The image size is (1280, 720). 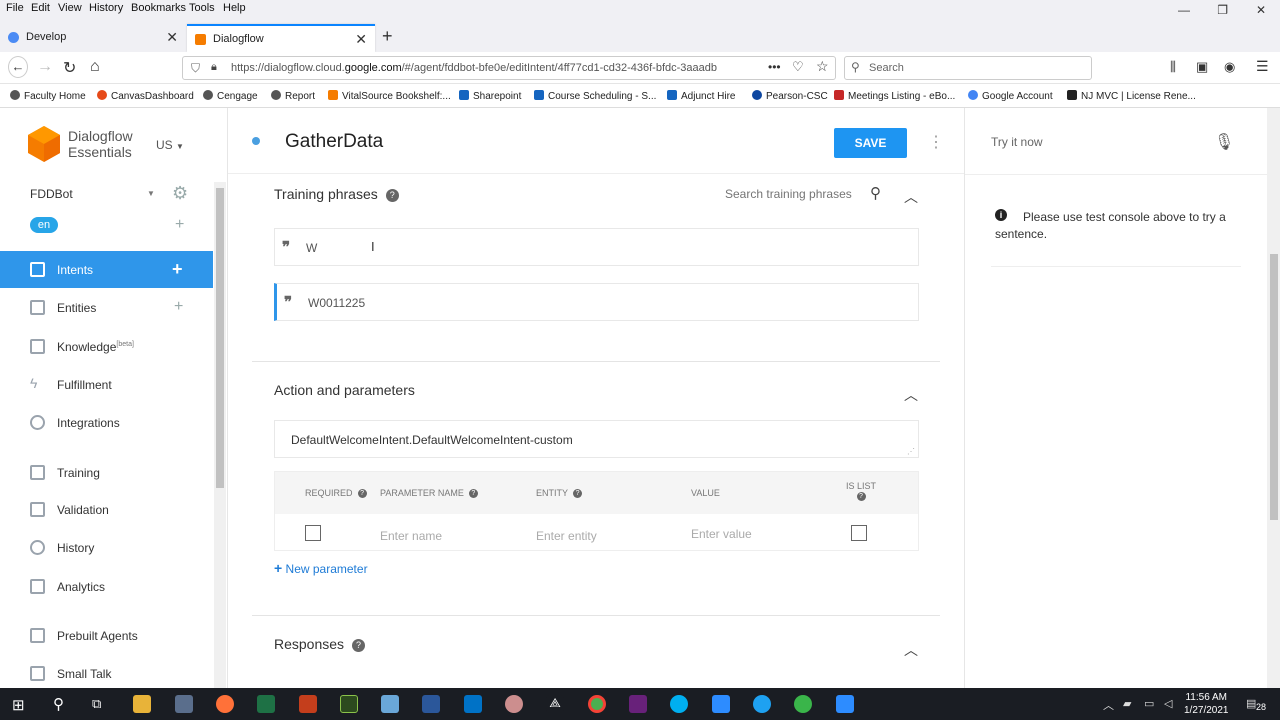 I want to click on account-icon: ◉, so click(x=1229, y=67).